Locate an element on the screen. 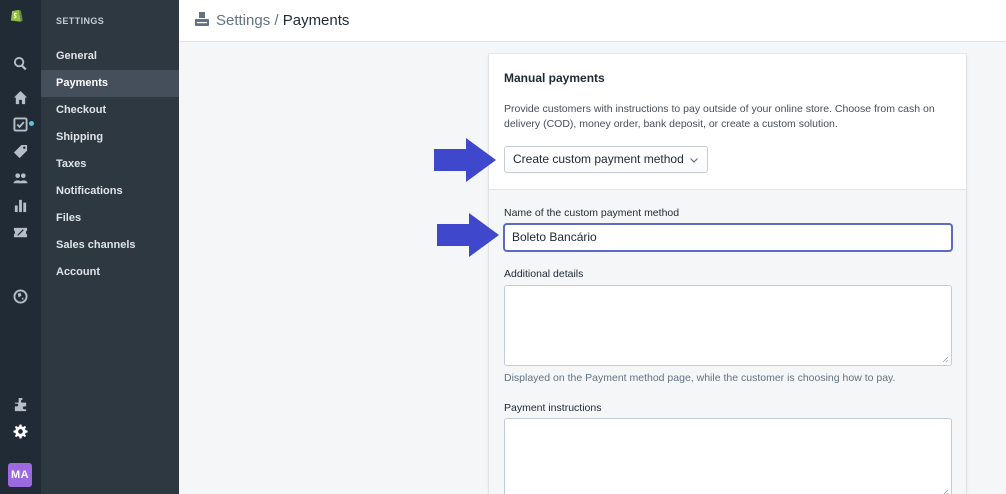 The width and height of the screenshot is (1006, 494). search-icon is located at coordinates (20, 63).